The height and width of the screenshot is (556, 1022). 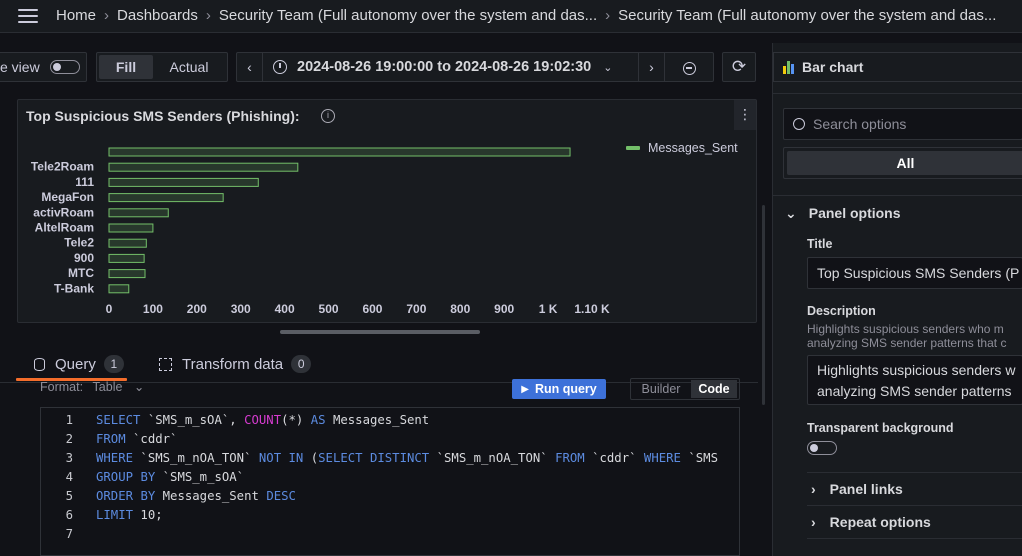 What do you see at coordinates (197, 309) in the screenshot?
I see `x-tick-label: 200` at bounding box center [197, 309].